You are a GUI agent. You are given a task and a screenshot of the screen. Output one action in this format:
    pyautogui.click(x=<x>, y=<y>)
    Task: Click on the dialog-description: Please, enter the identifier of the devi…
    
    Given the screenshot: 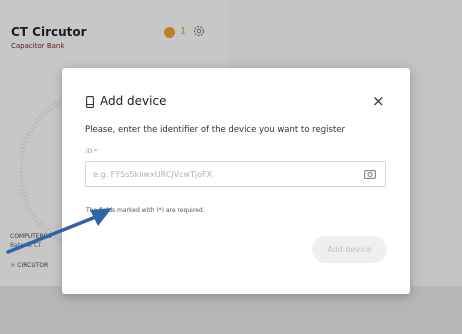 What is the action you would take?
    pyautogui.click(x=215, y=130)
    